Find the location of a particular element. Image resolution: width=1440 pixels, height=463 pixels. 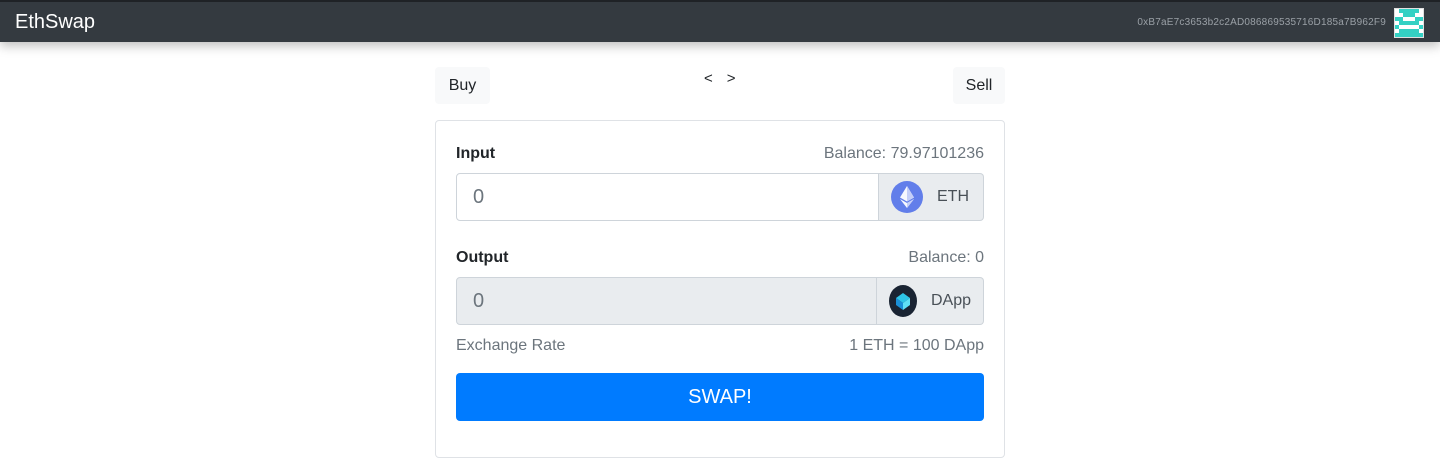

output-token-addon: DApp is located at coordinates (930, 301).